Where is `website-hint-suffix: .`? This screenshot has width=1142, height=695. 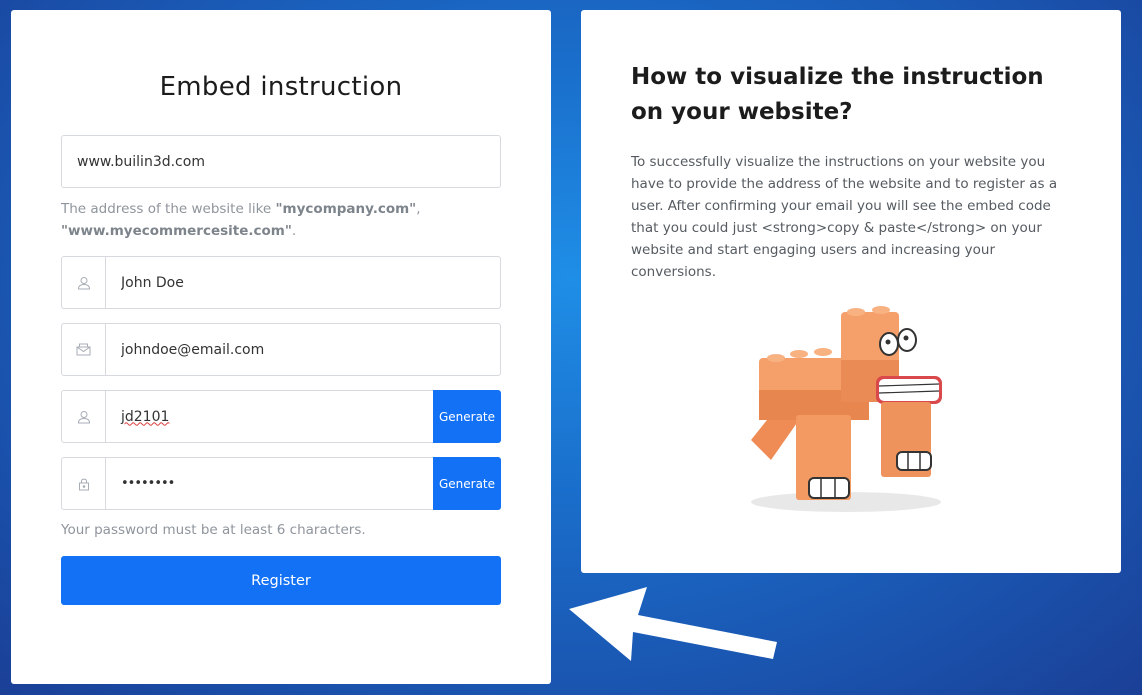
website-hint-suffix: . is located at coordinates (294, 231).